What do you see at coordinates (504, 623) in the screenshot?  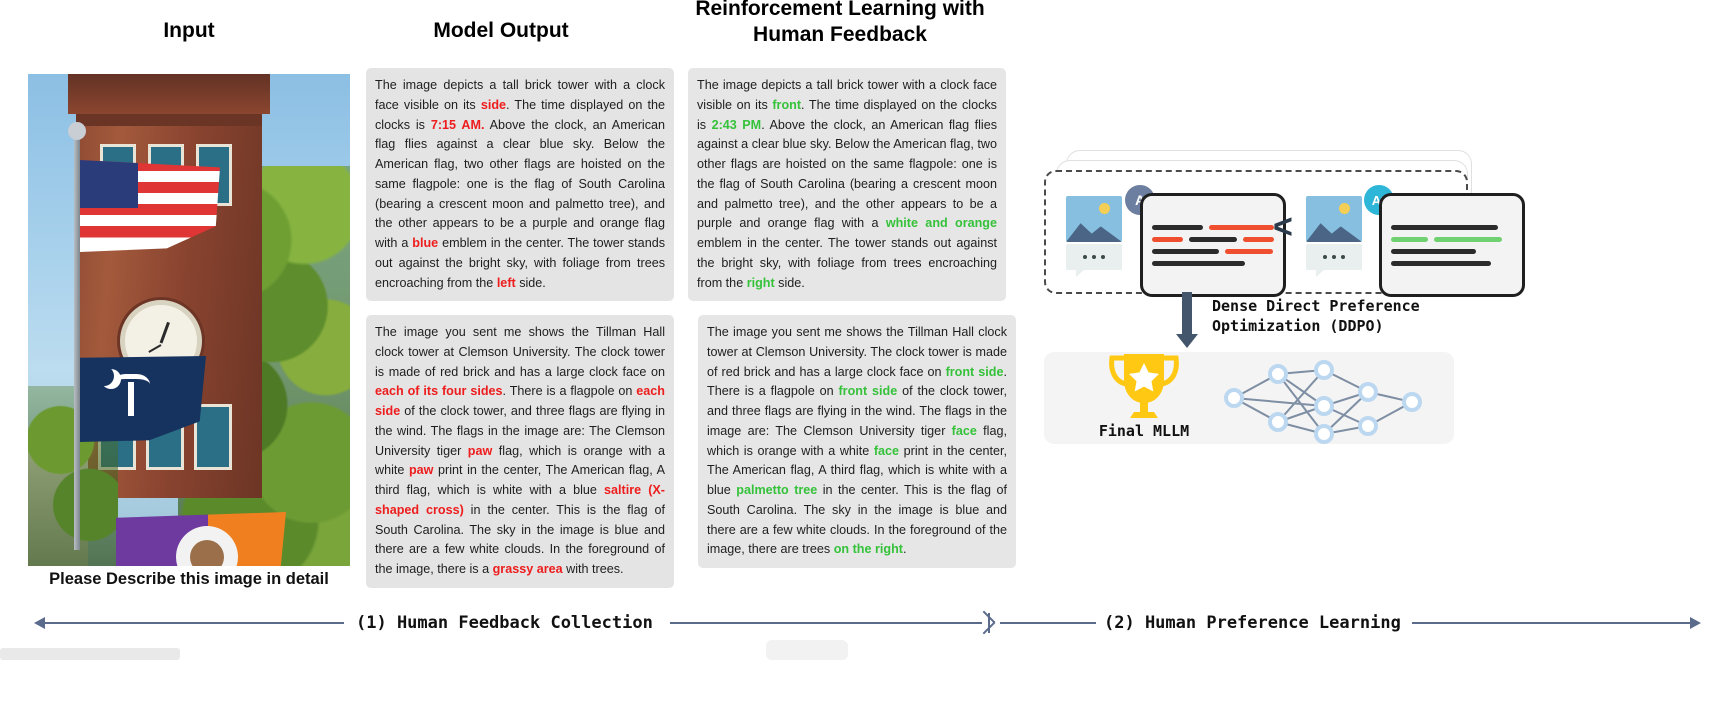 I see `stage1-label: (1) Human Feedback Collection` at bounding box center [504, 623].